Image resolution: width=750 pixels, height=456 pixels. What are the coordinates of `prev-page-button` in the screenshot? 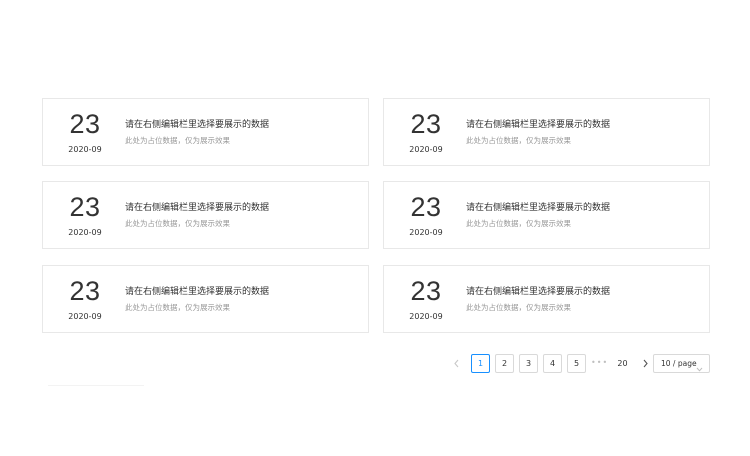 It's located at (456, 363).